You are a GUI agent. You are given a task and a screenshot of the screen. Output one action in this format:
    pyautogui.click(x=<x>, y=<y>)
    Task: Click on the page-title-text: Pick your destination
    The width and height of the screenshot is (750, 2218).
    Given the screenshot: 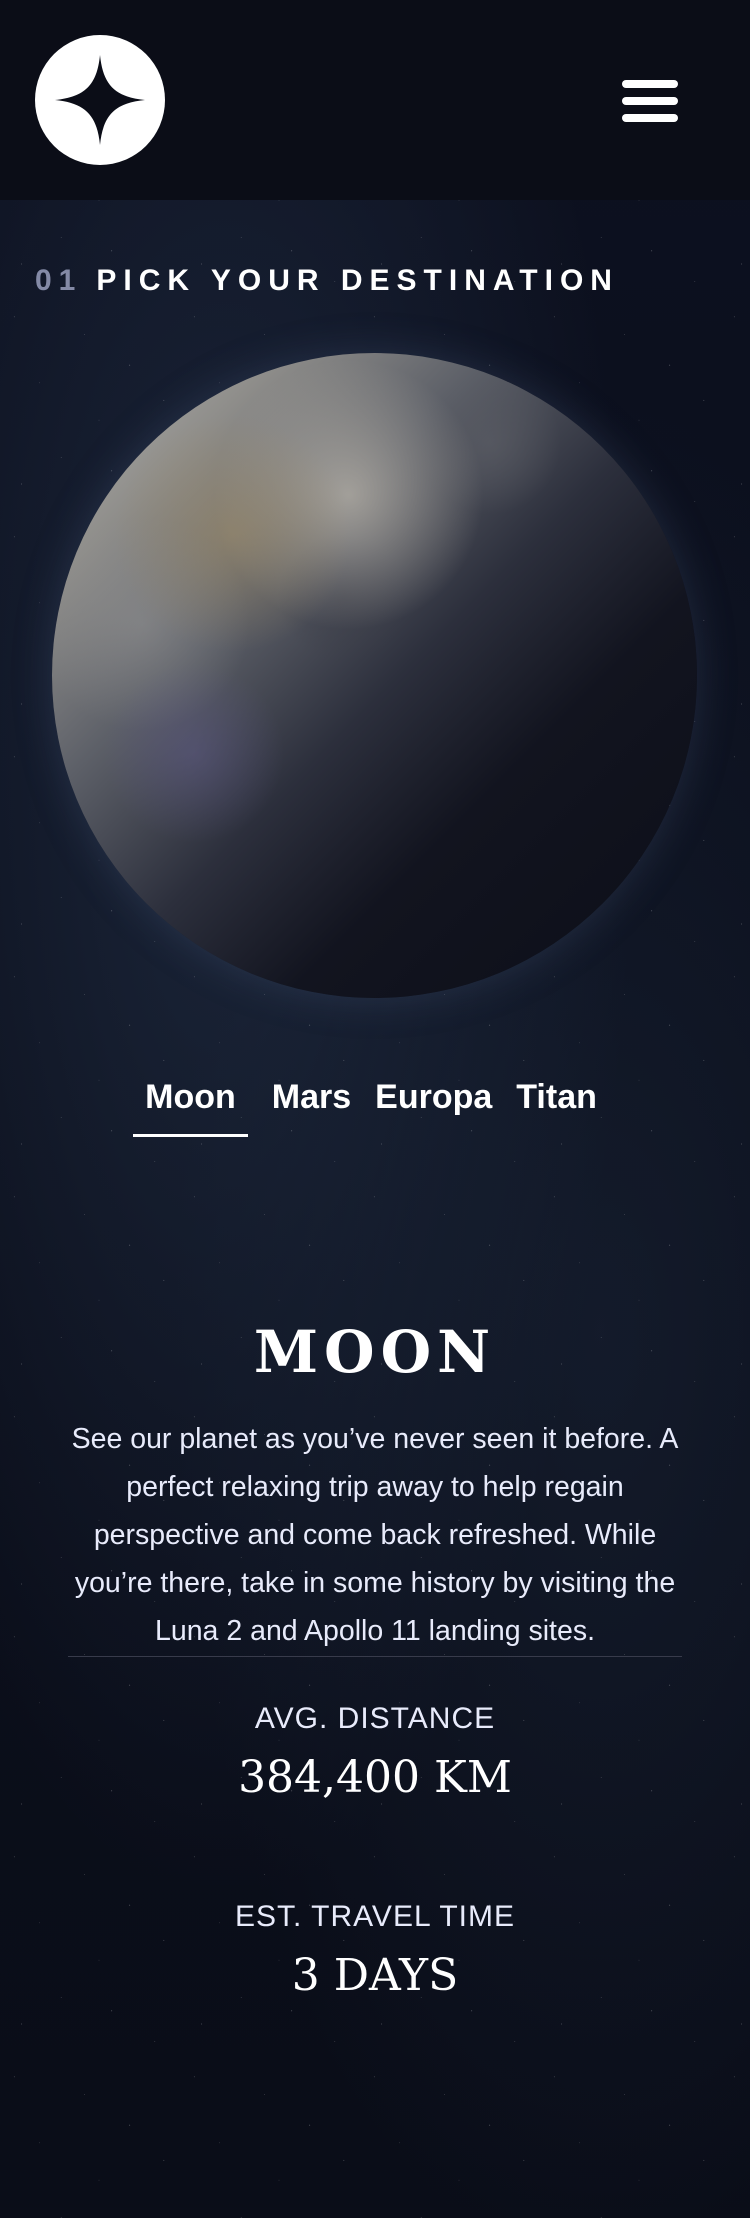 What is the action you would take?
    pyautogui.click(x=357, y=281)
    